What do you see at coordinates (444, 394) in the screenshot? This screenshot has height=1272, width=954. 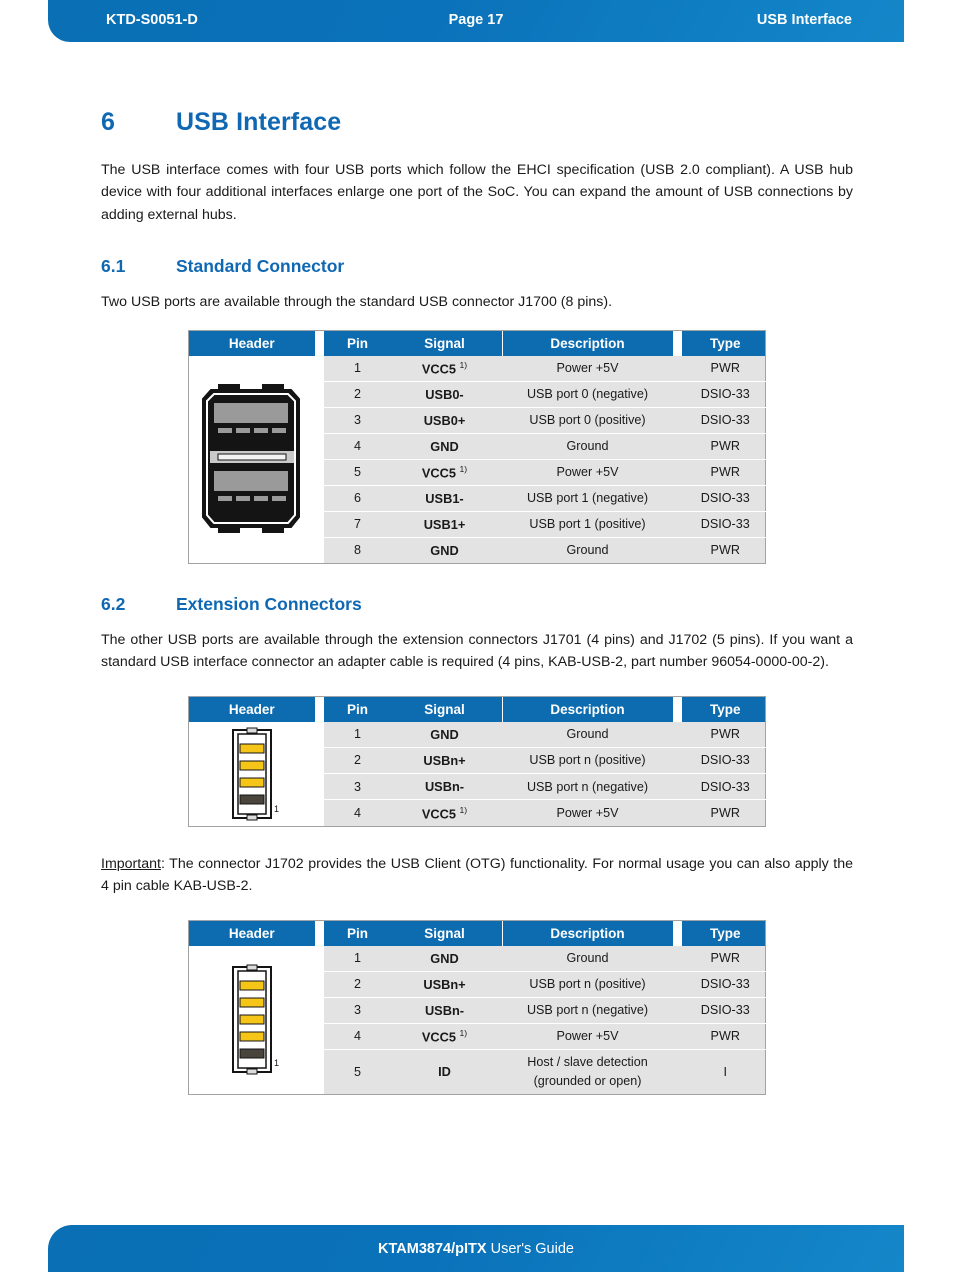 I see `cell-signal: USB0-` at bounding box center [444, 394].